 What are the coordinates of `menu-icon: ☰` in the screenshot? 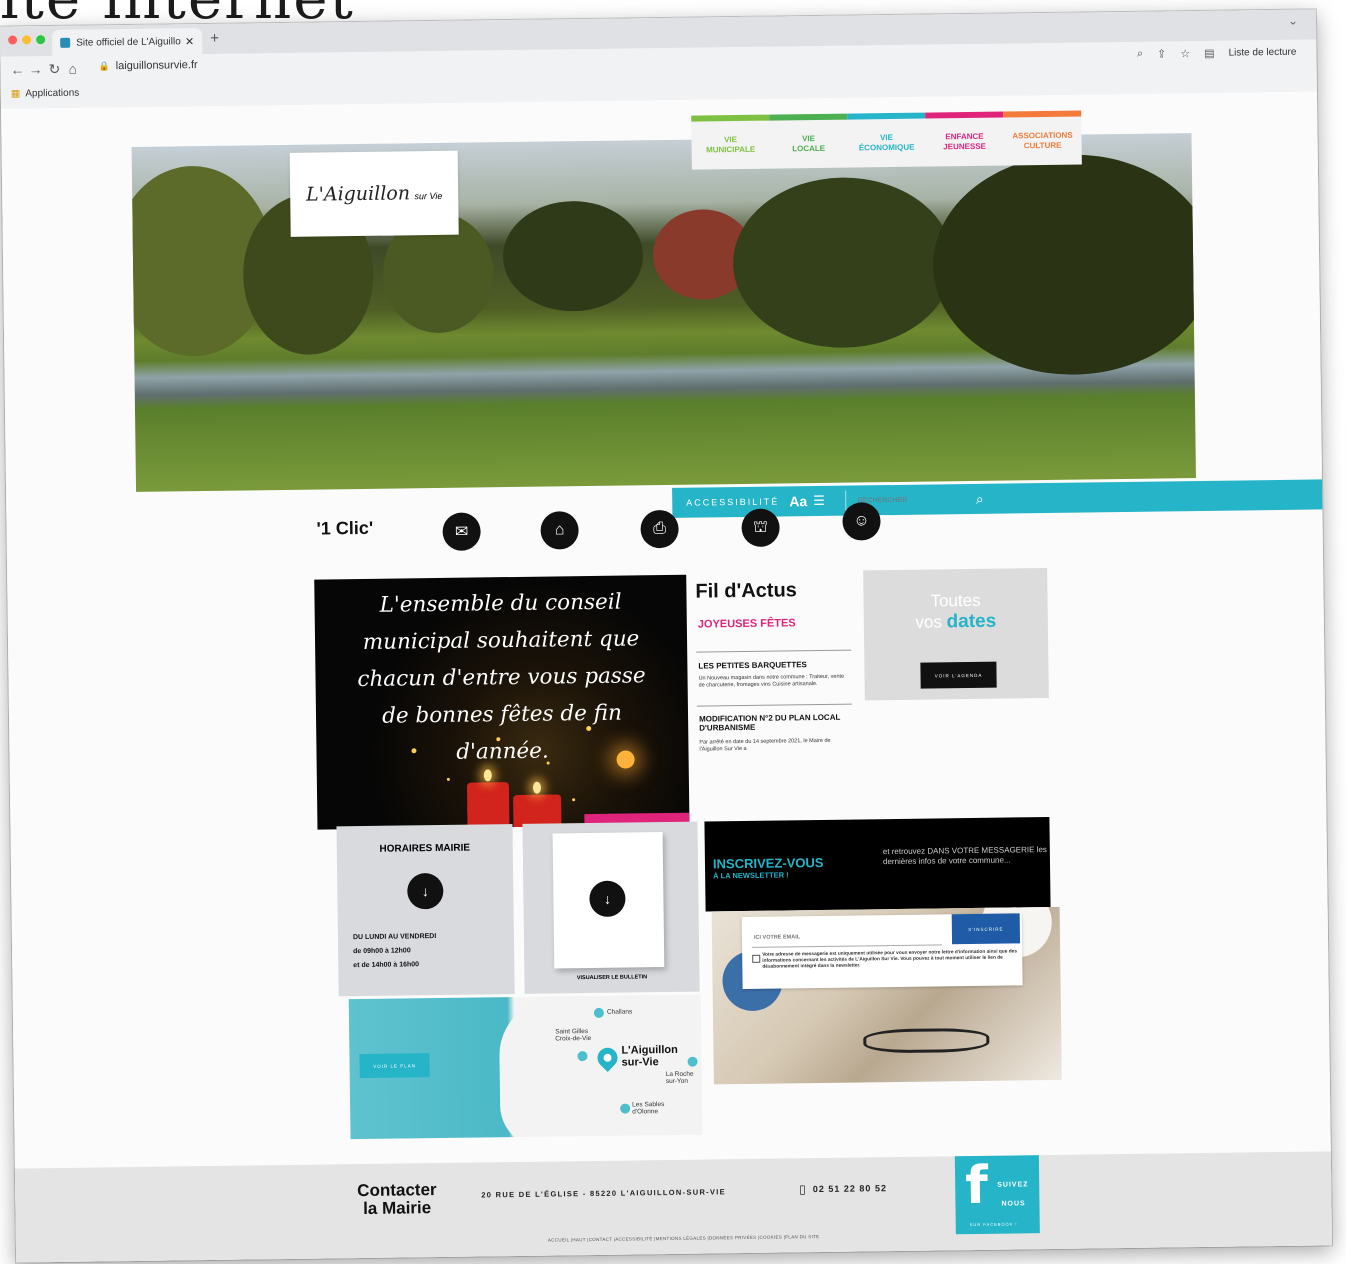 It's located at (819, 501).